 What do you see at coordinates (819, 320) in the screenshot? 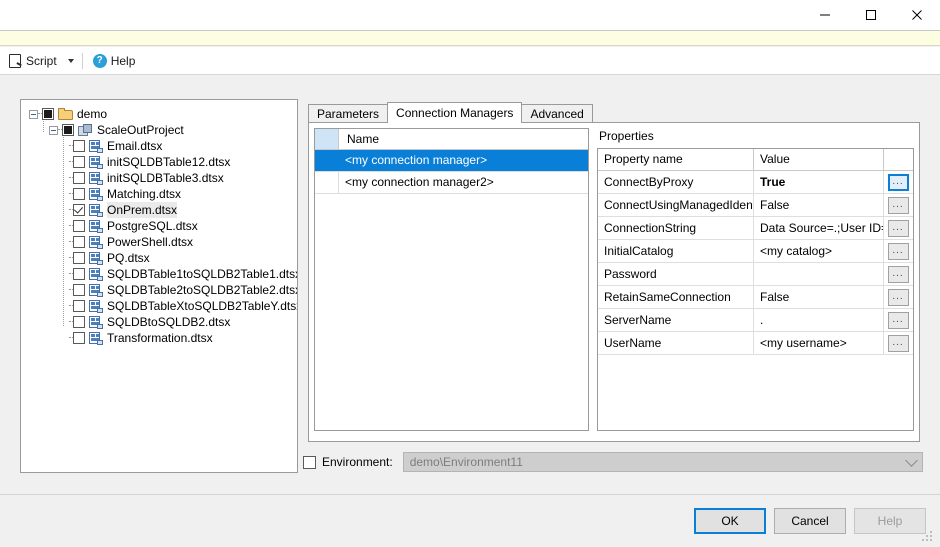
I see `property-value-cell: .` at bounding box center [819, 320].